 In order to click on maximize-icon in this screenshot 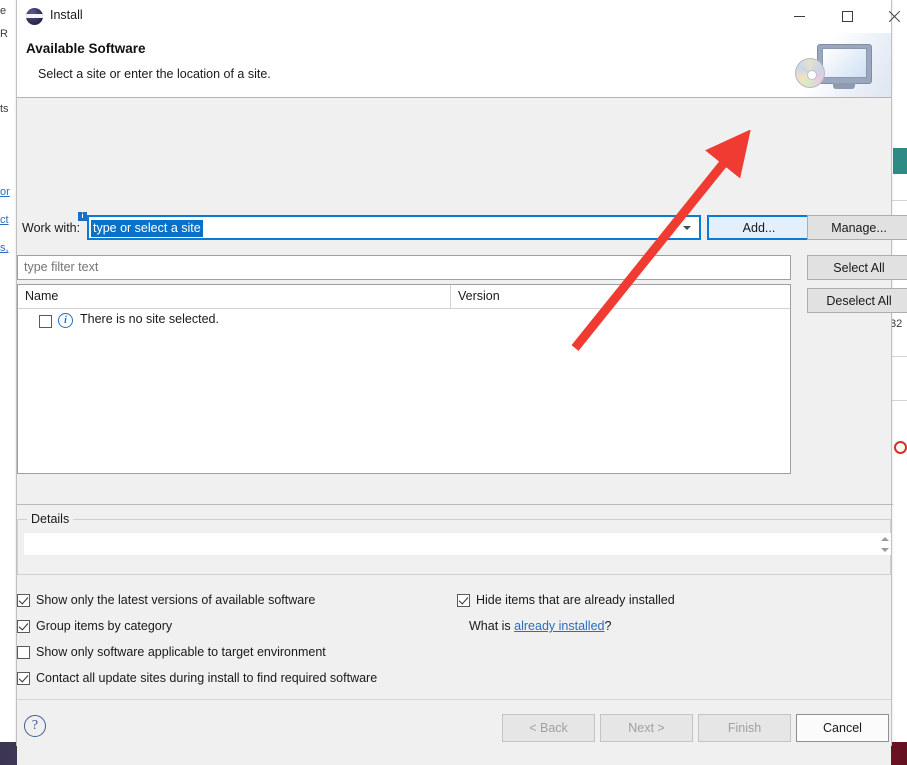, I will do `click(847, 16)`.